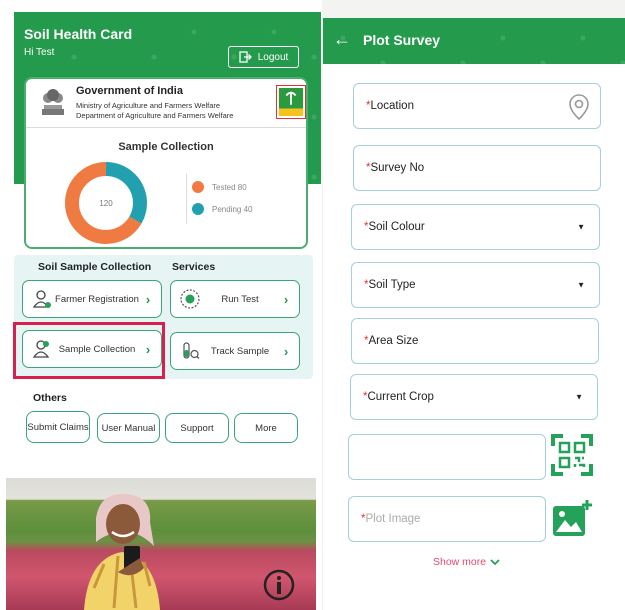  Describe the element at coordinates (129, 91) in the screenshot. I see `gov-title: Government of India` at that location.